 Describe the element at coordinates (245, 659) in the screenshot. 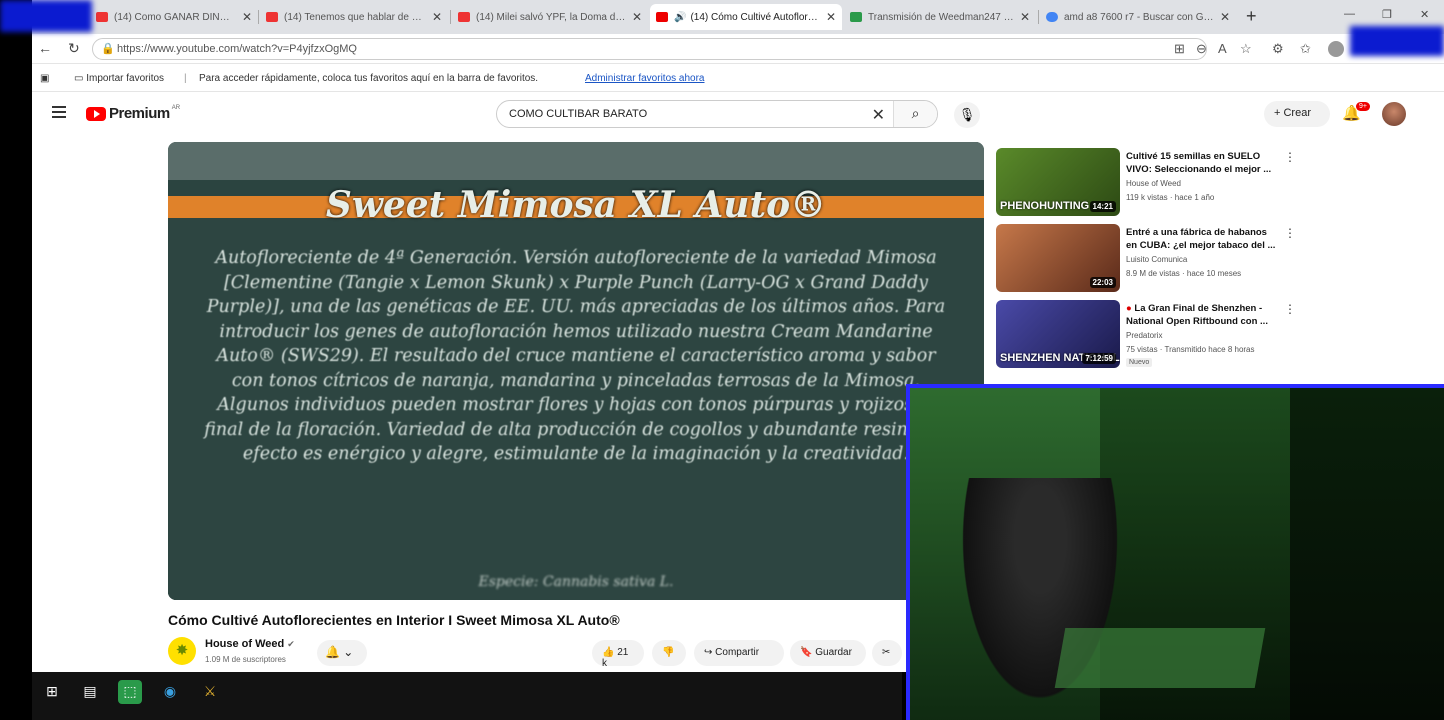

I see `subscriber-count: 1.09 M de suscriptores` at that location.